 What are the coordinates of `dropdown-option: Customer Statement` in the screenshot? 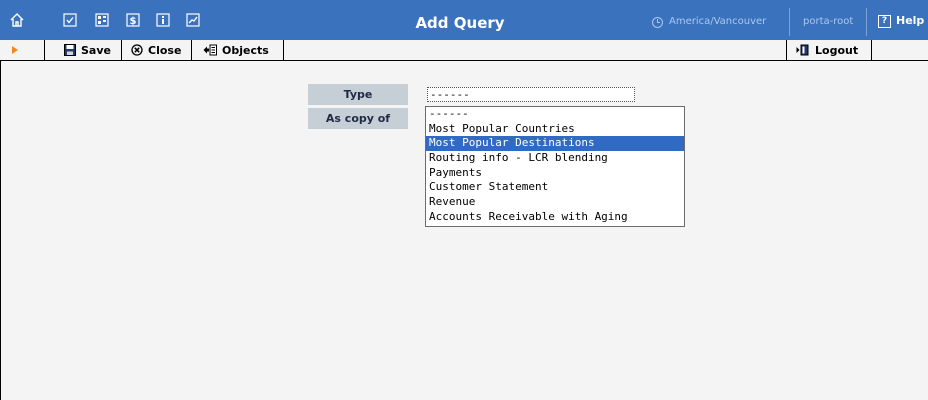 It's located at (555, 187).